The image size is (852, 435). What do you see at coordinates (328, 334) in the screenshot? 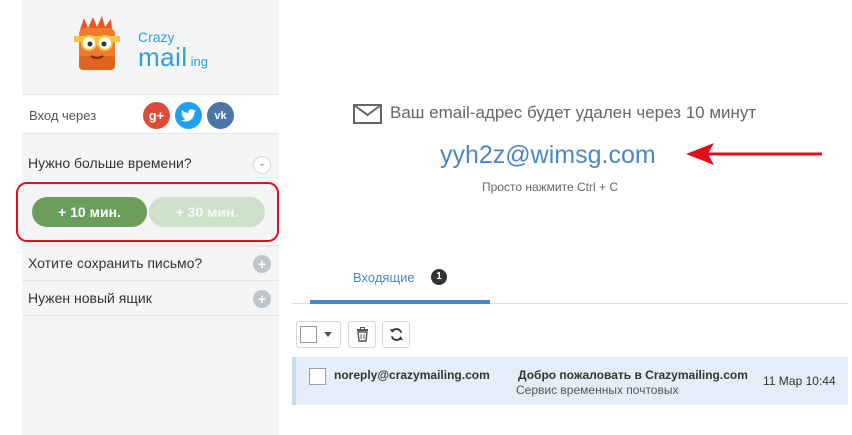
I see `caret-down-icon` at bounding box center [328, 334].